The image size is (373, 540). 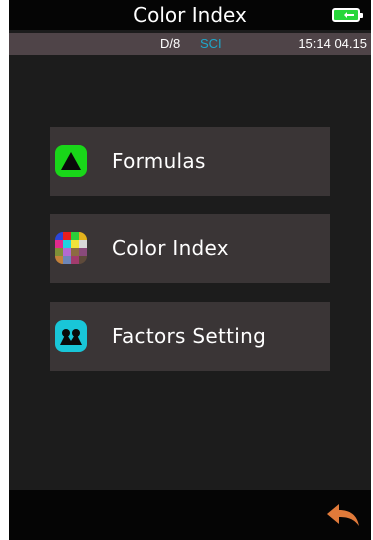 I want to click on title-bar: Color Index, so click(x=190, y=15).